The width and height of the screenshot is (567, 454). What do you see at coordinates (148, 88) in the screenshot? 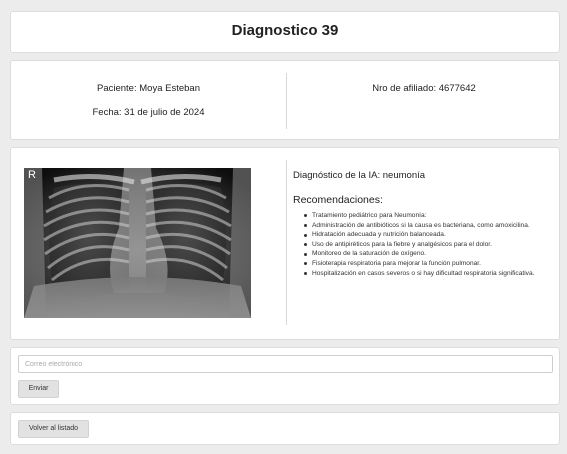
I see `patient-name: Paciente: Moya Esteban` at bounding box center [148, 88].